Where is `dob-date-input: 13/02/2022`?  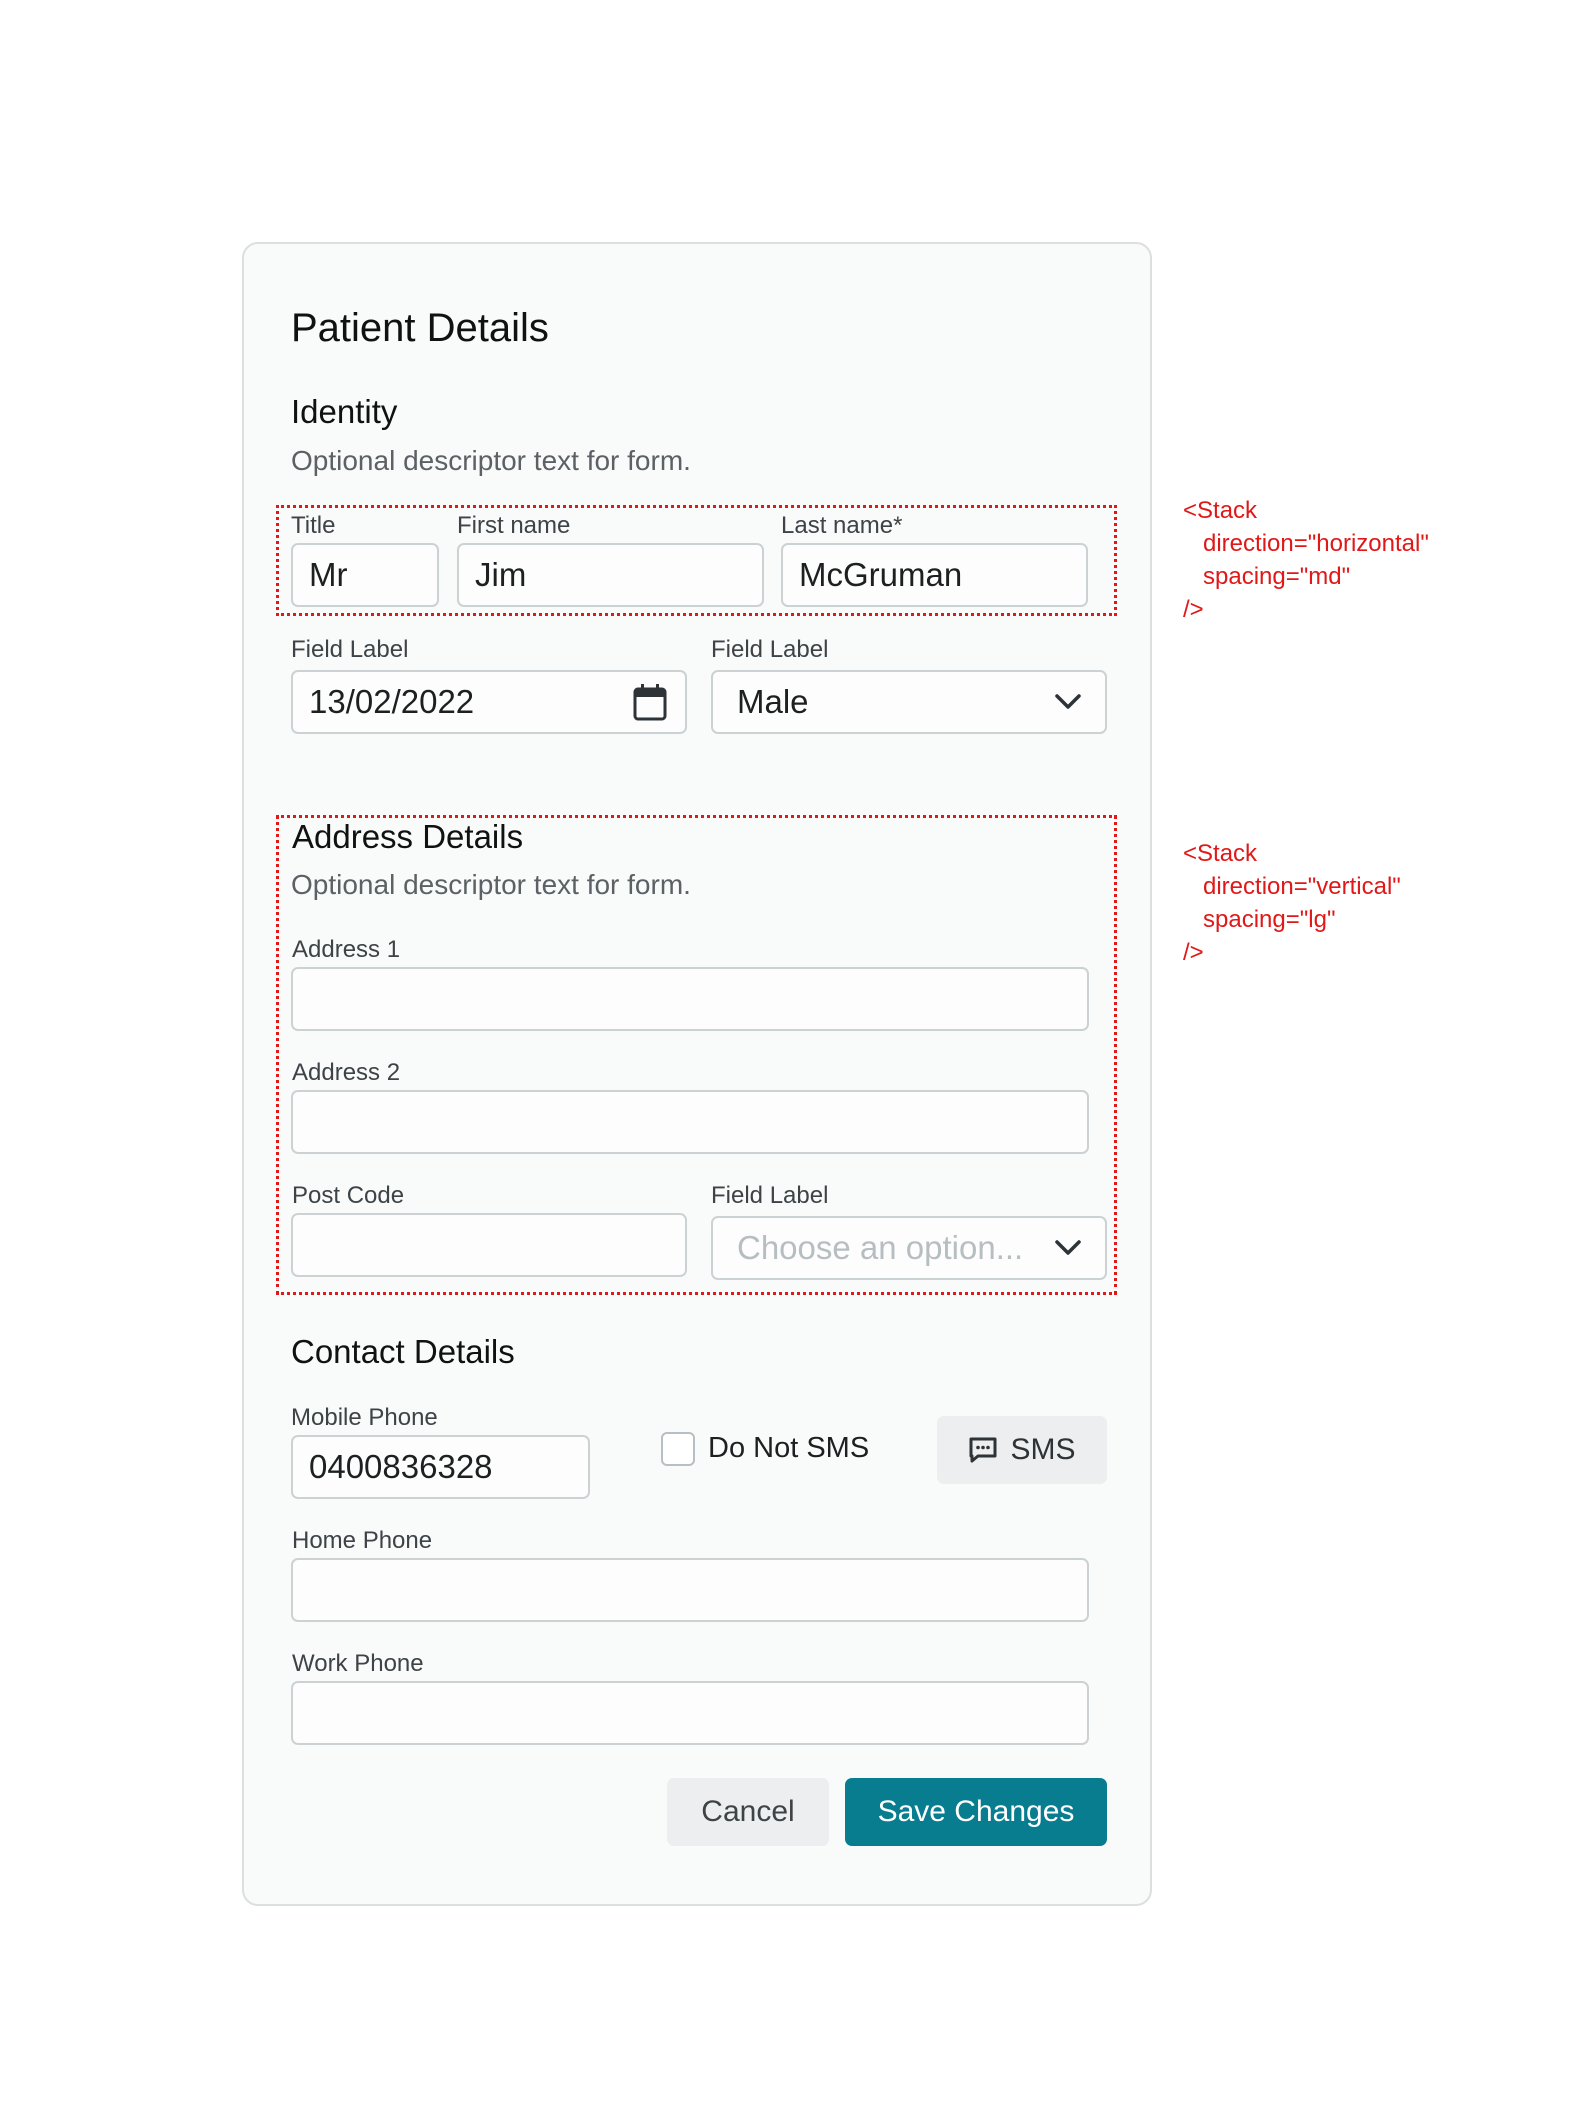 dob-date-input: 13/02/2022 is located at coordinates (489, 702).